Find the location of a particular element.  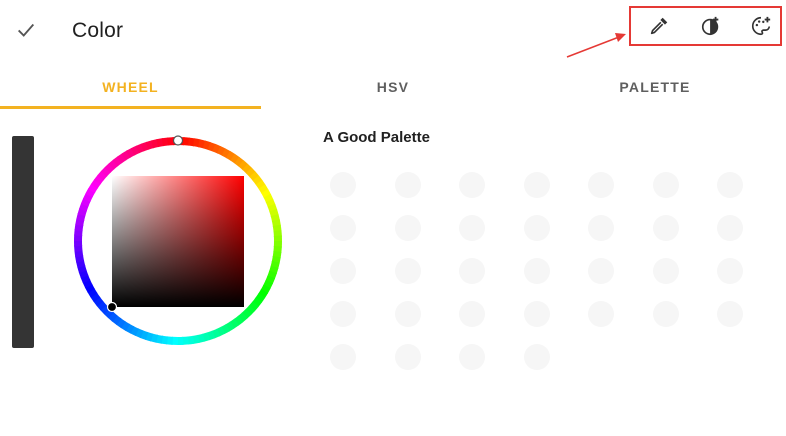

check-icon is located at coordinates (26, 30).